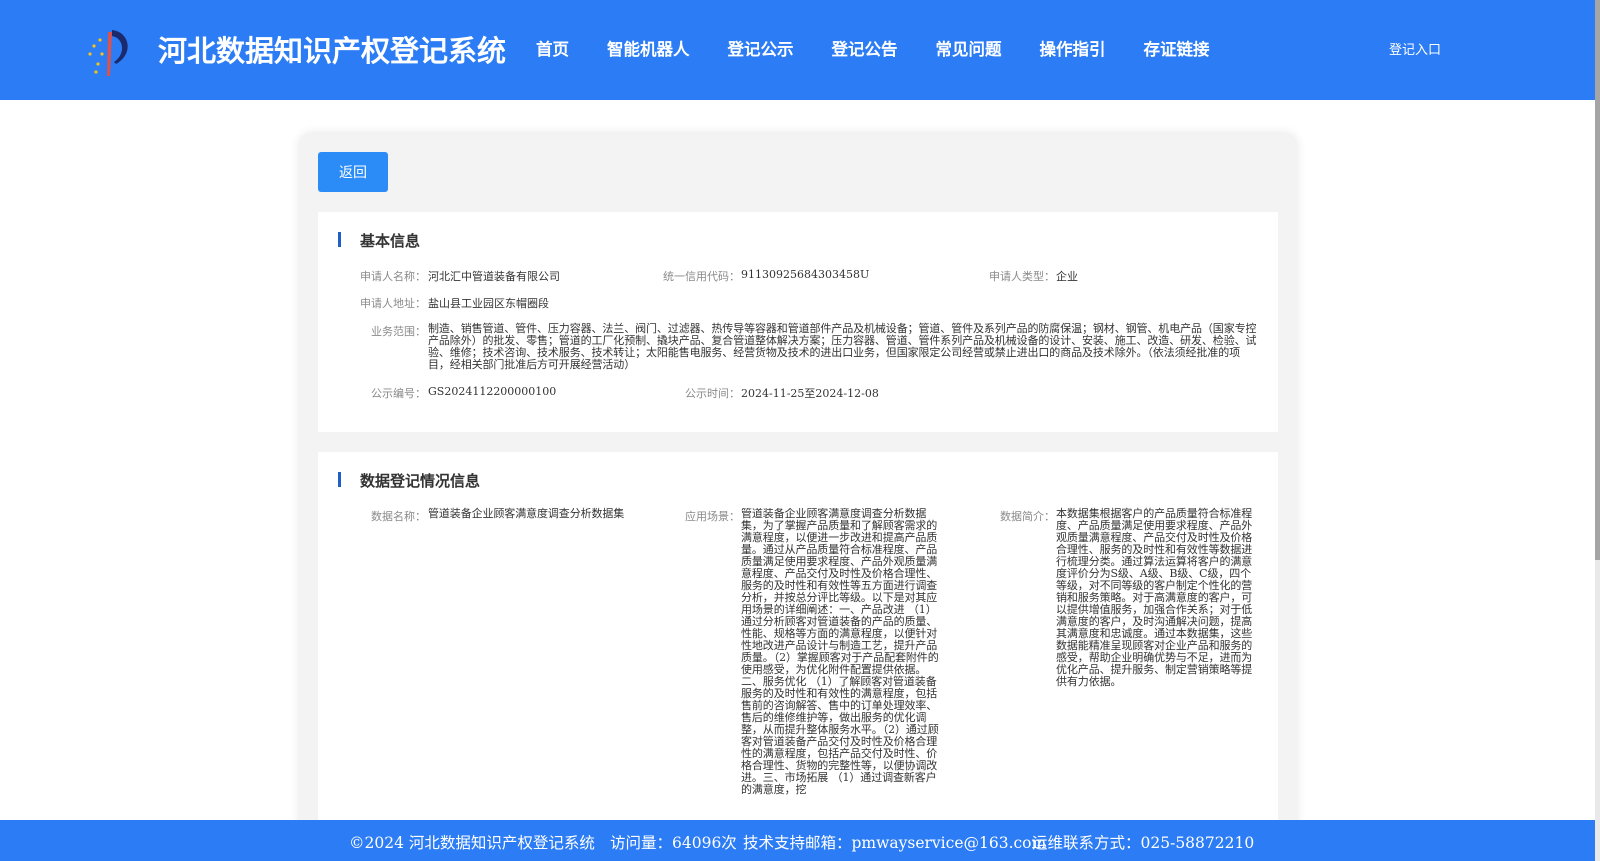 This screenshot has height=861, width=1600. I want to click on basic-info-title: 基本信息, so click(390, 241).